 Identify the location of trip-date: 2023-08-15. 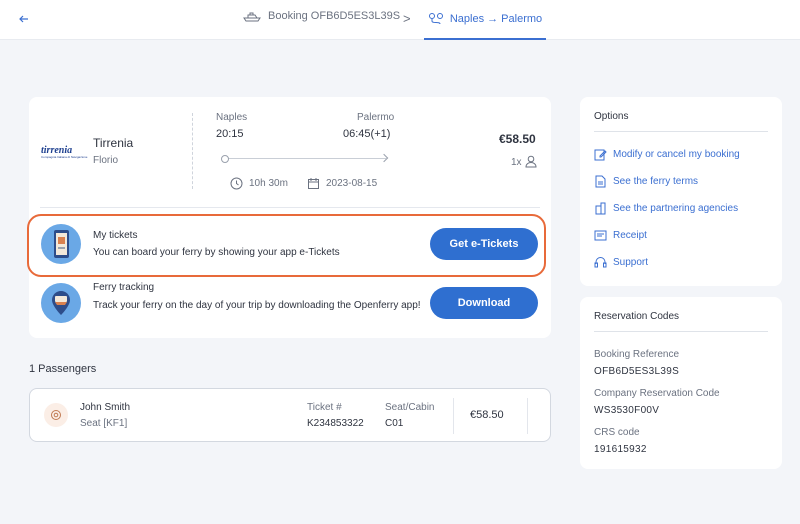
(352, 183).